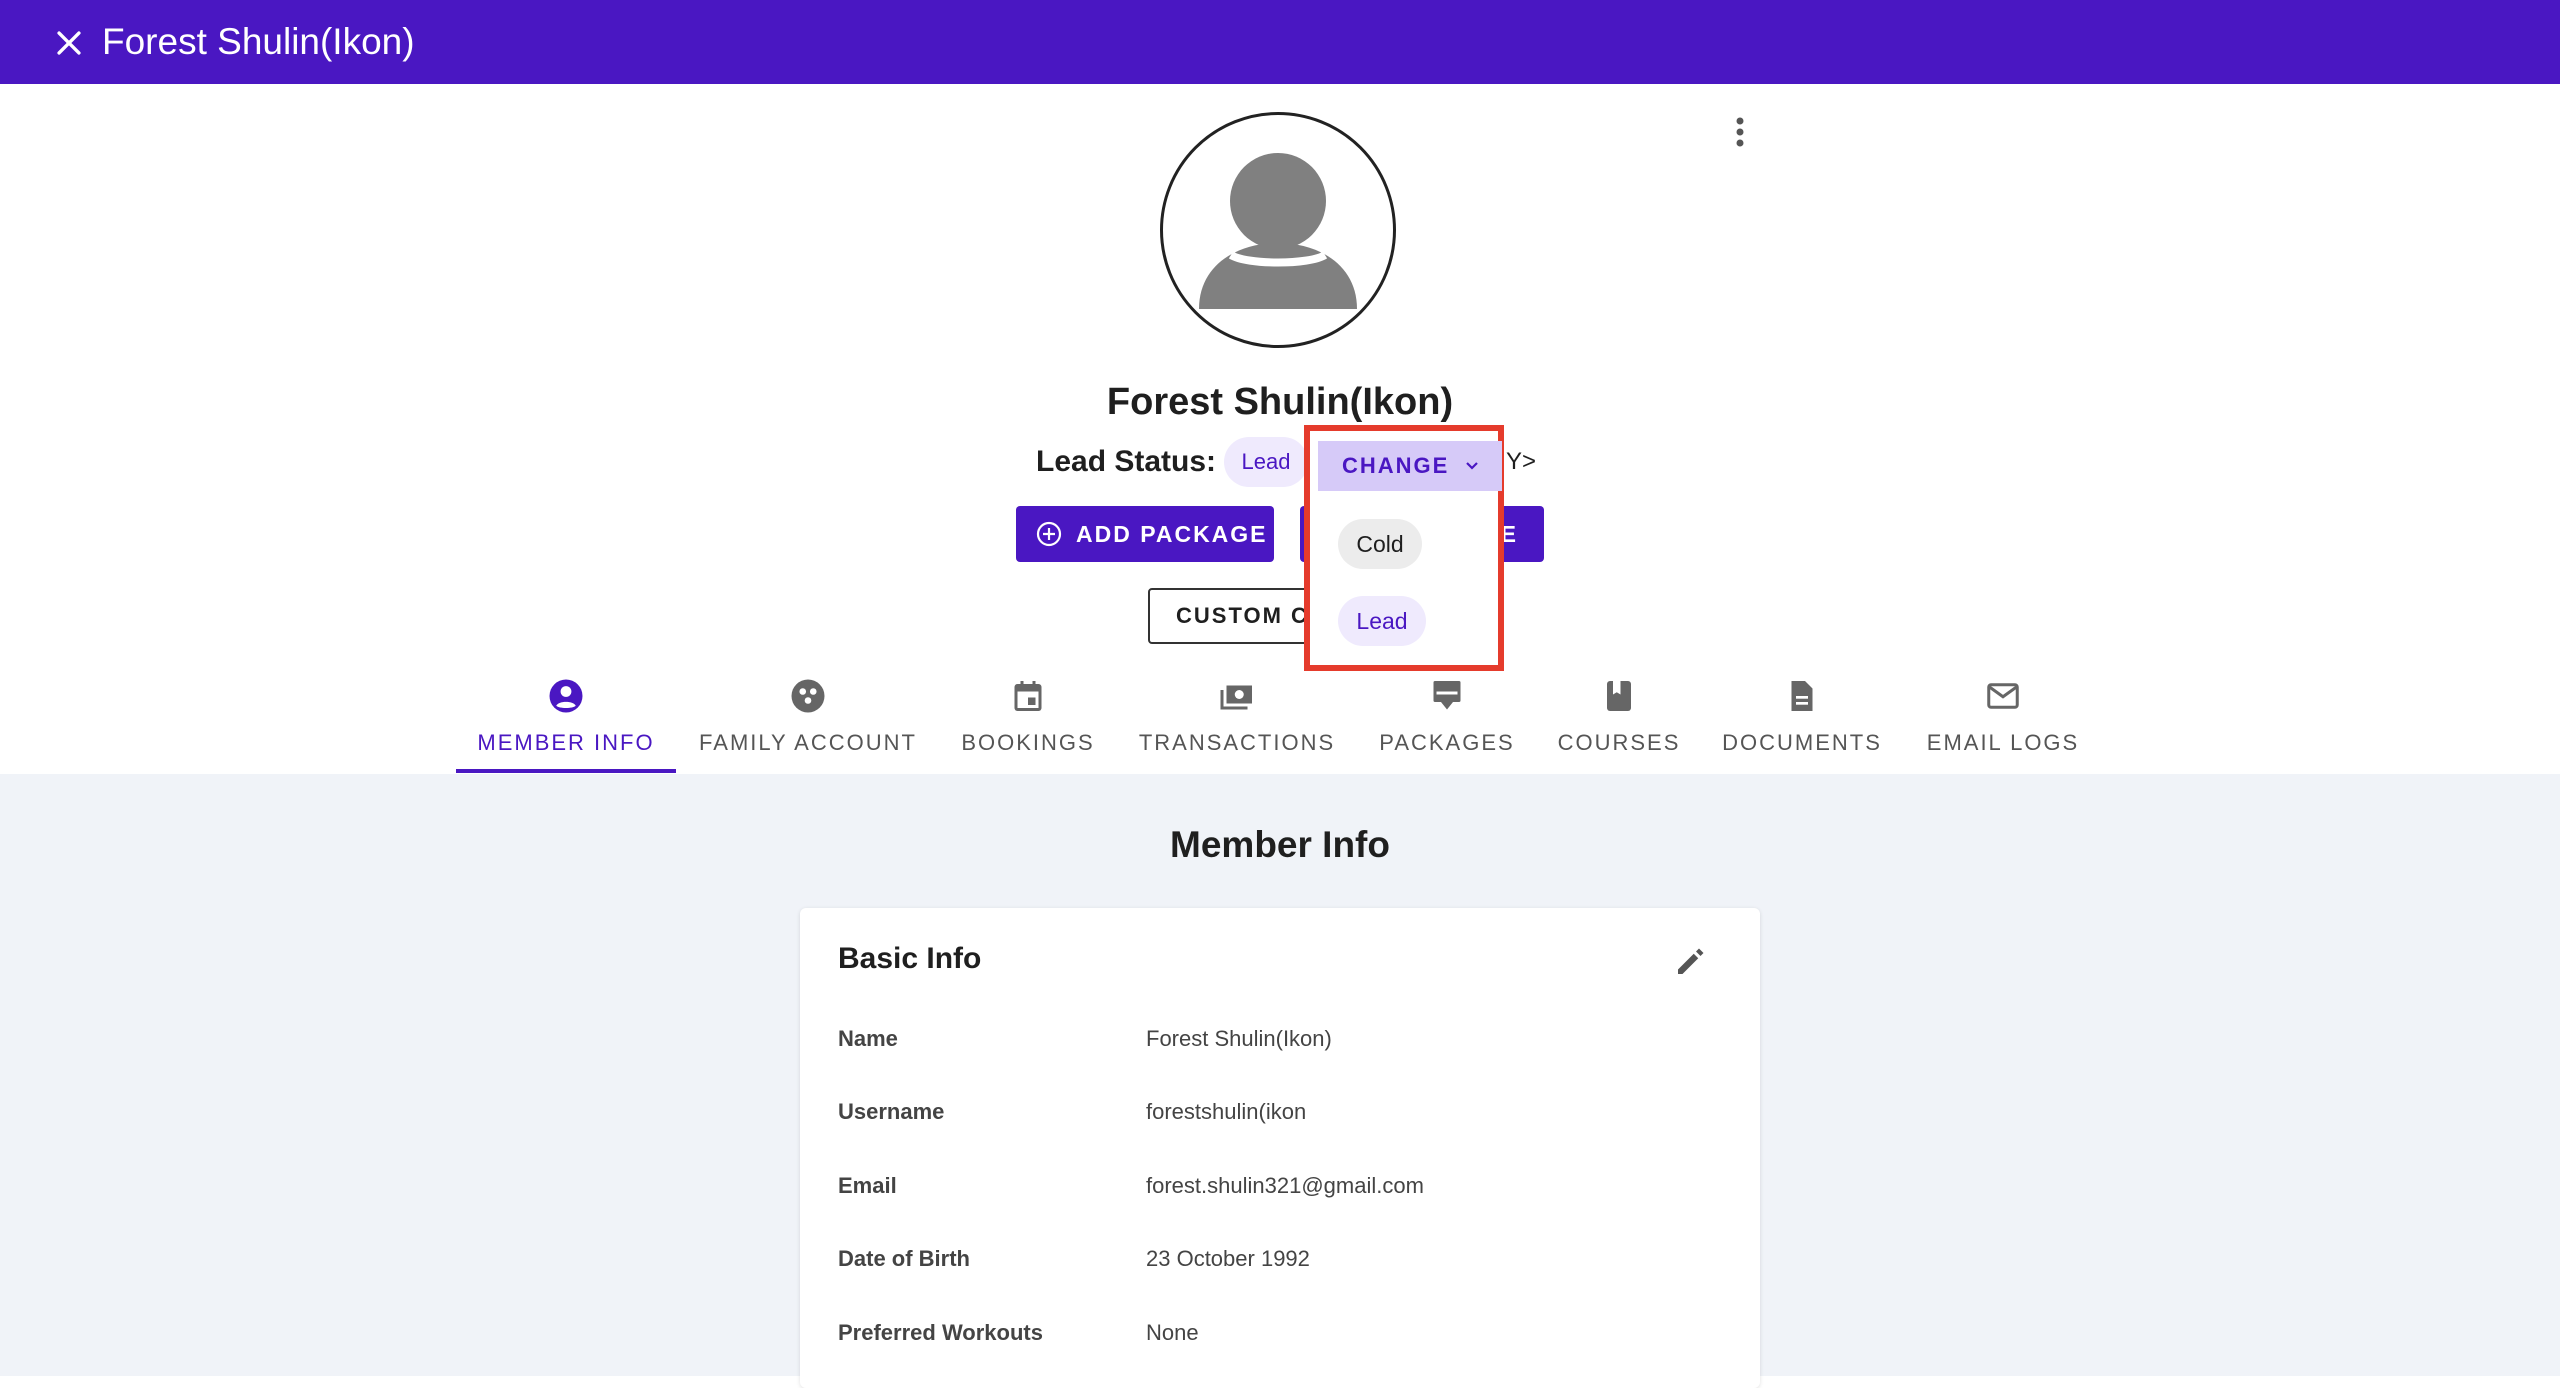 This screenshot has width=2560, height=1388. What do you see at coordinates (1802, 696) in the screenshot?
I see `document-icon` at bounding box center [1802, 696].